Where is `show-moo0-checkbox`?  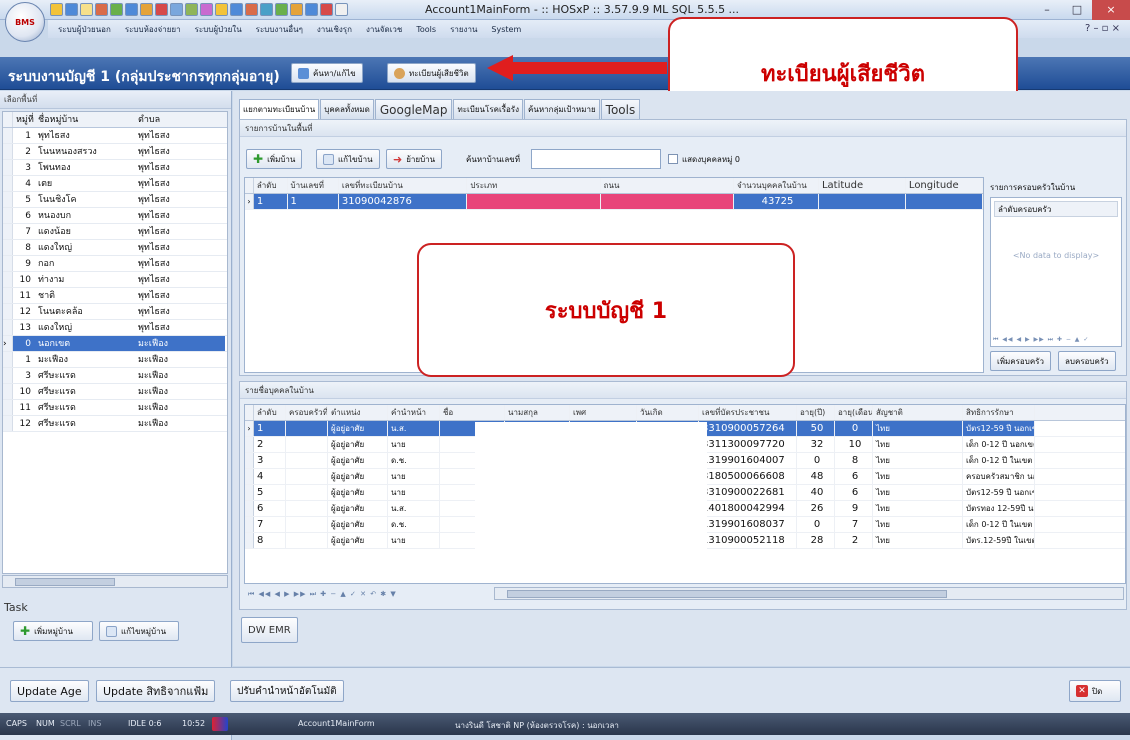 show-moo0-checkbox is located at coordinates (673, 159).